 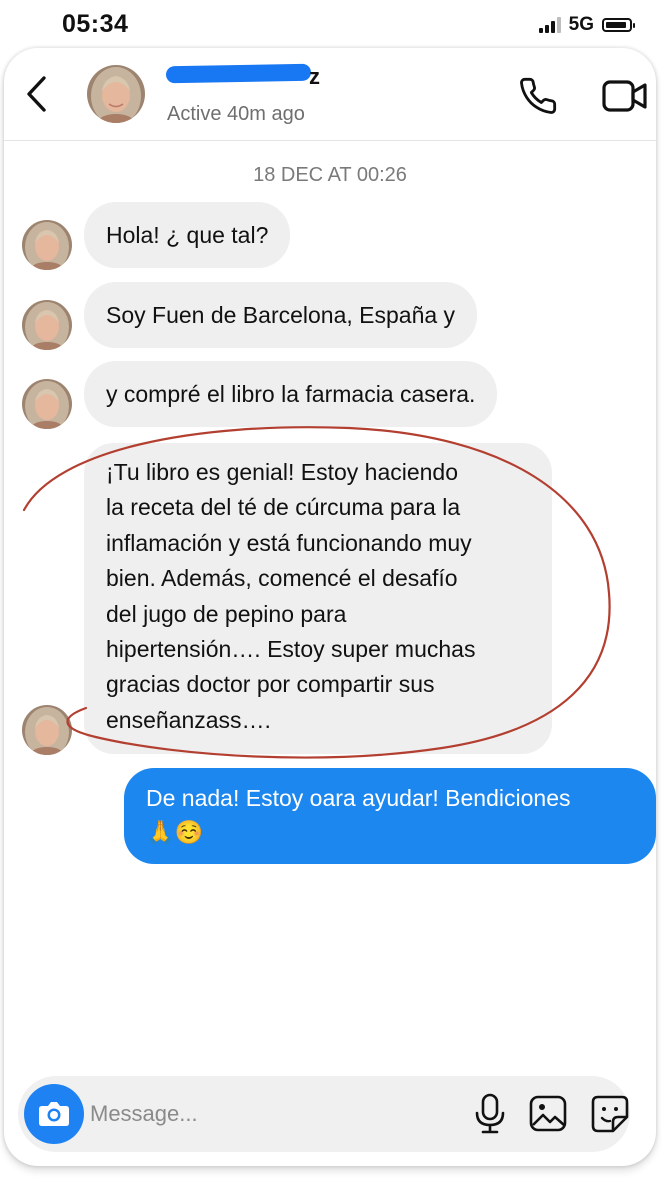 What do you see at coordinates (116, 94) in the screenshot?
I see `contact-avatar` at bounding box center [116, 94].